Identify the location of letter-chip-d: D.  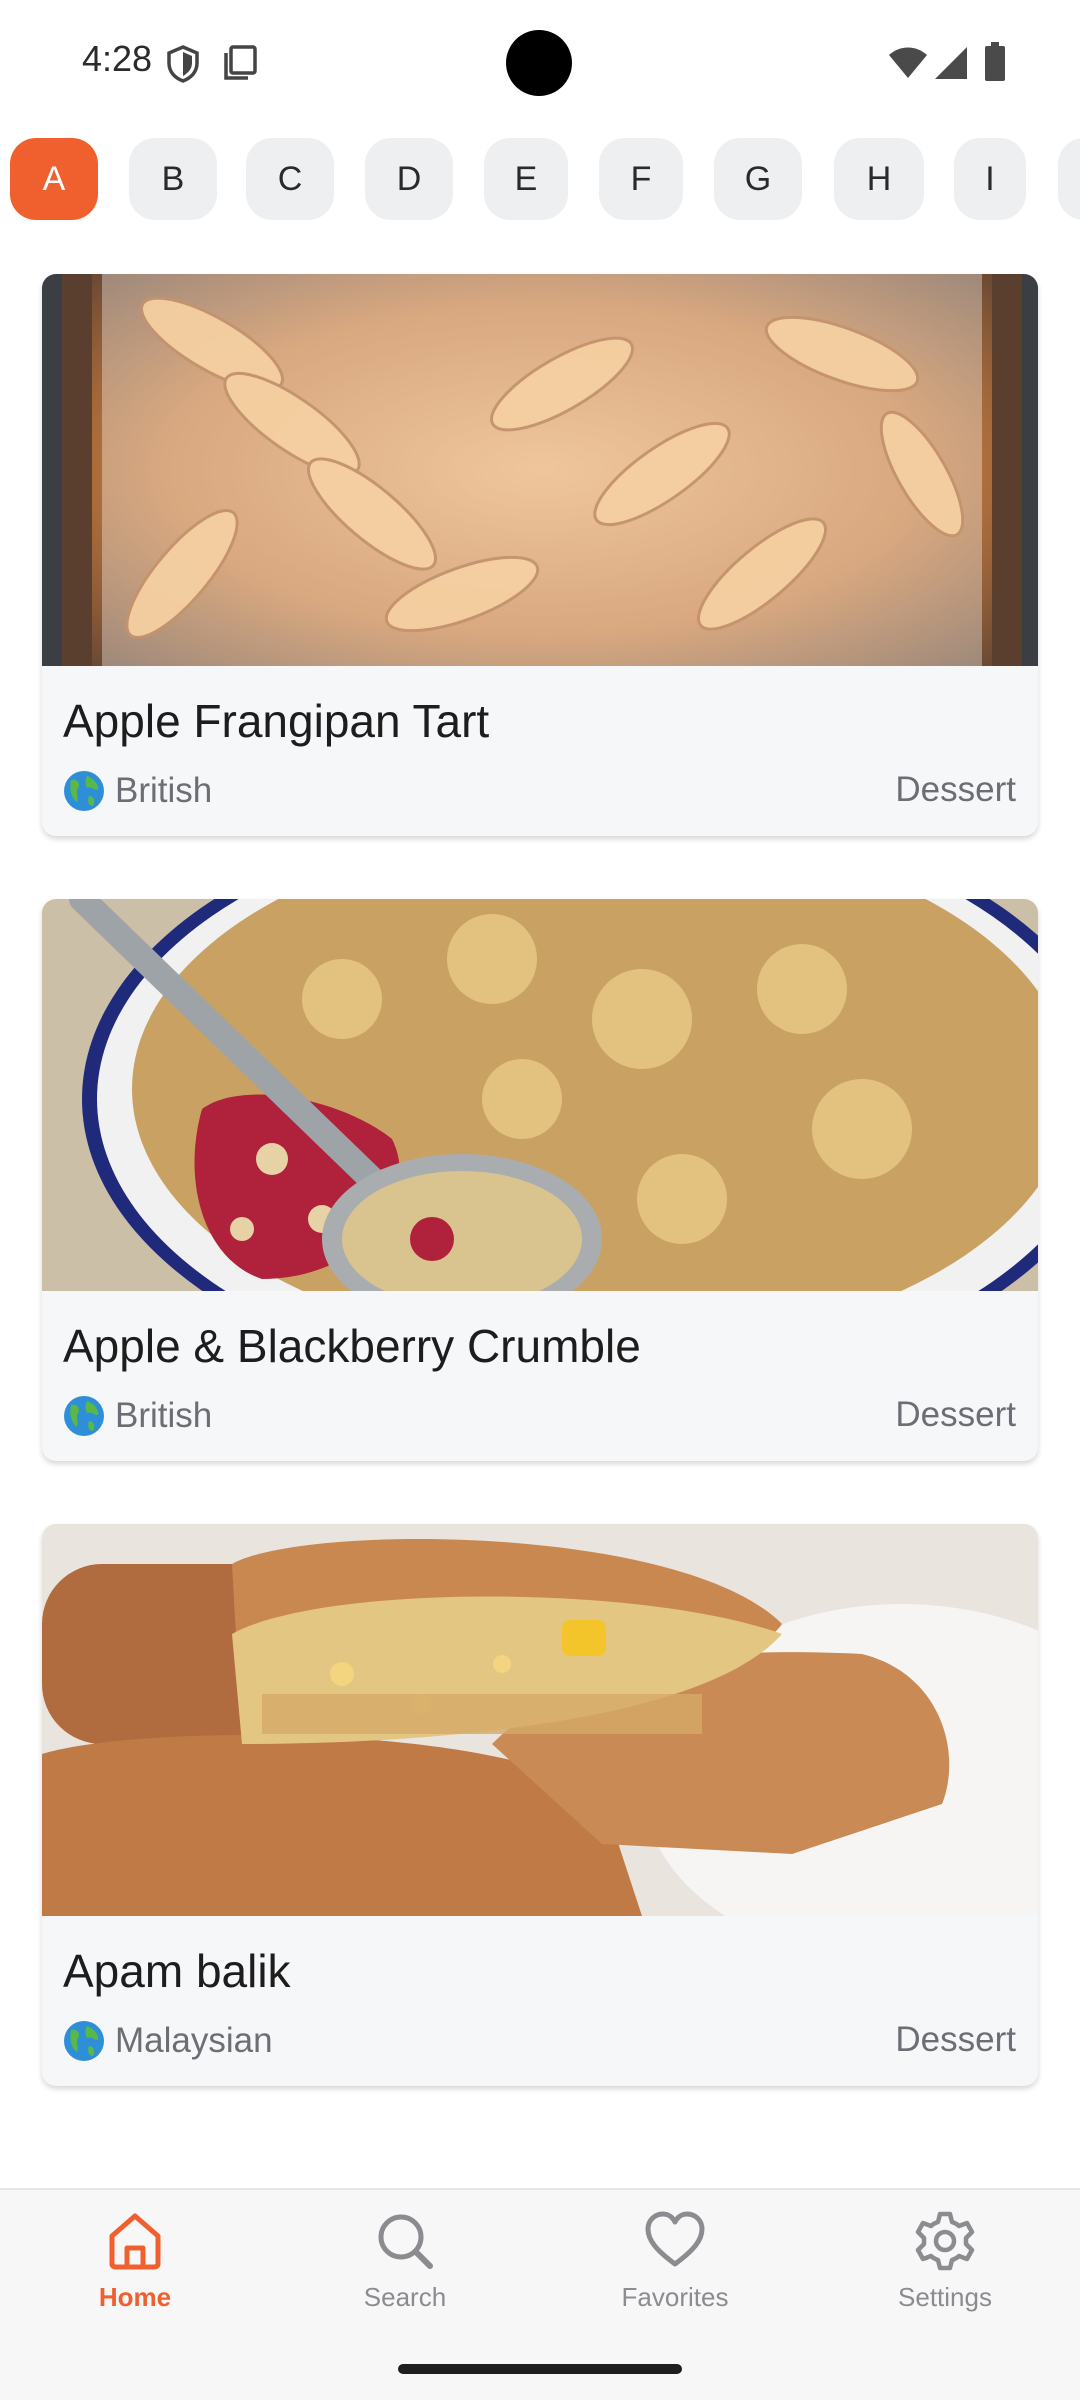
(409, 179).